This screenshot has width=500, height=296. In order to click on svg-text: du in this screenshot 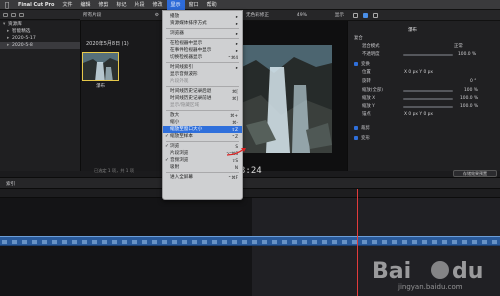, I will do `click(467, 271)`.